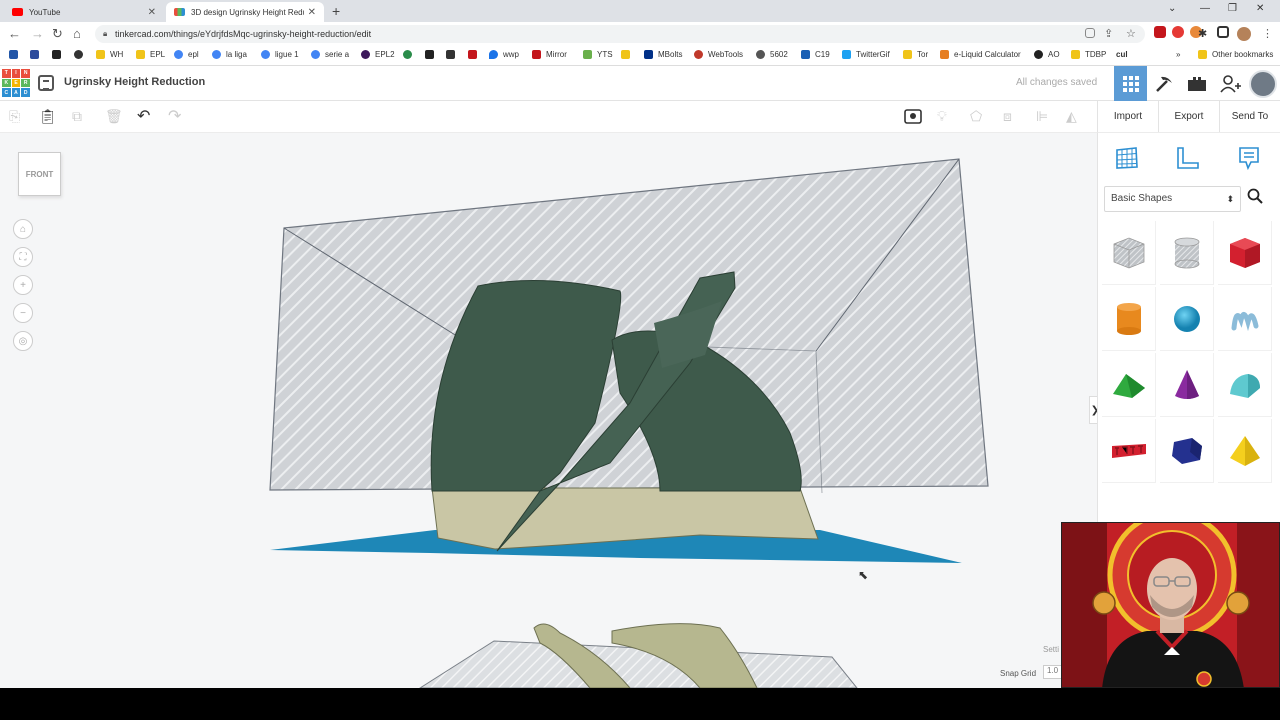 The height and width of the screenshot is (720, 1280). What do you see at coordinates (245, 12) in the screenshot?
I see `browser-tab-tinkercad: 3D design Ugrinsky Height Redu ✕` at bounding box center [245, 12].